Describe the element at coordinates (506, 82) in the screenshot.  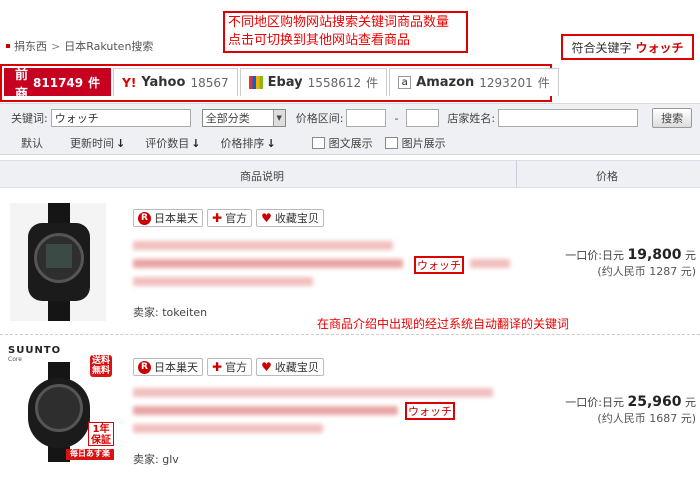
I see `tab-count: 1293201` at that location.